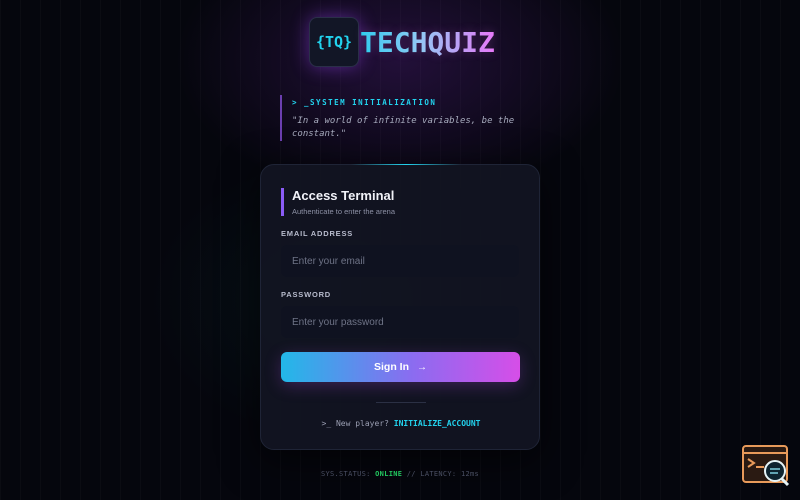 The image size is (800, 500). I want to click on status-latency: LATENCY: 12ms, so click(450, 474).